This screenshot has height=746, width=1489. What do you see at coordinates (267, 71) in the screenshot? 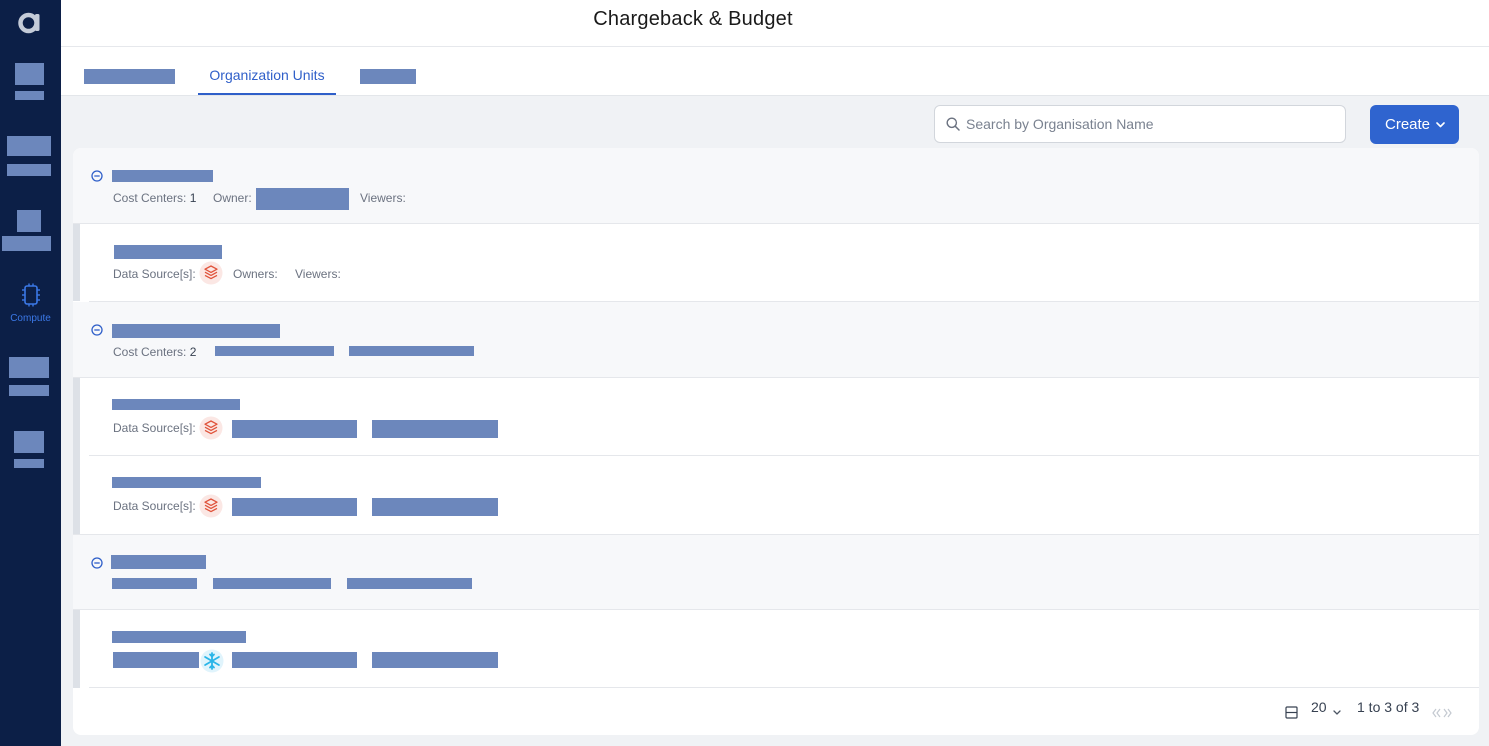
I see `tab-organization-units: Organization Units` at bounding box center [267, 71].